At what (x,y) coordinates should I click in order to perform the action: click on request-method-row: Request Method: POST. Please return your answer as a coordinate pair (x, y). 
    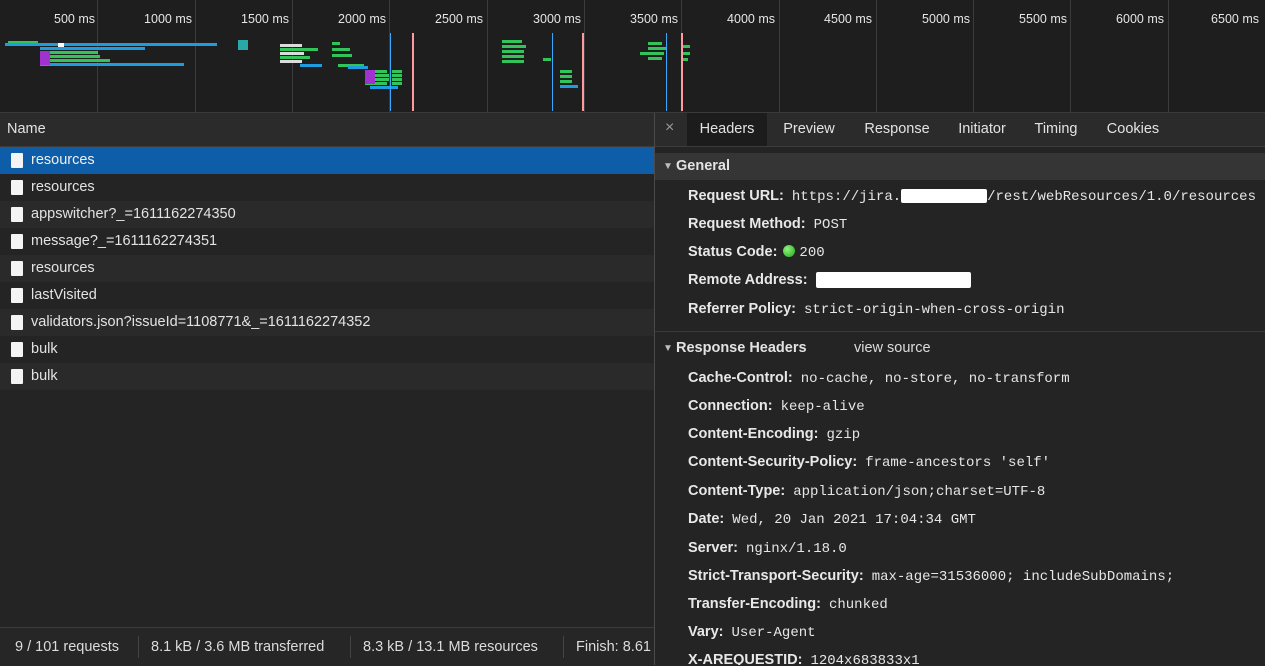
    Looking at the image, I should click on (767, 224).